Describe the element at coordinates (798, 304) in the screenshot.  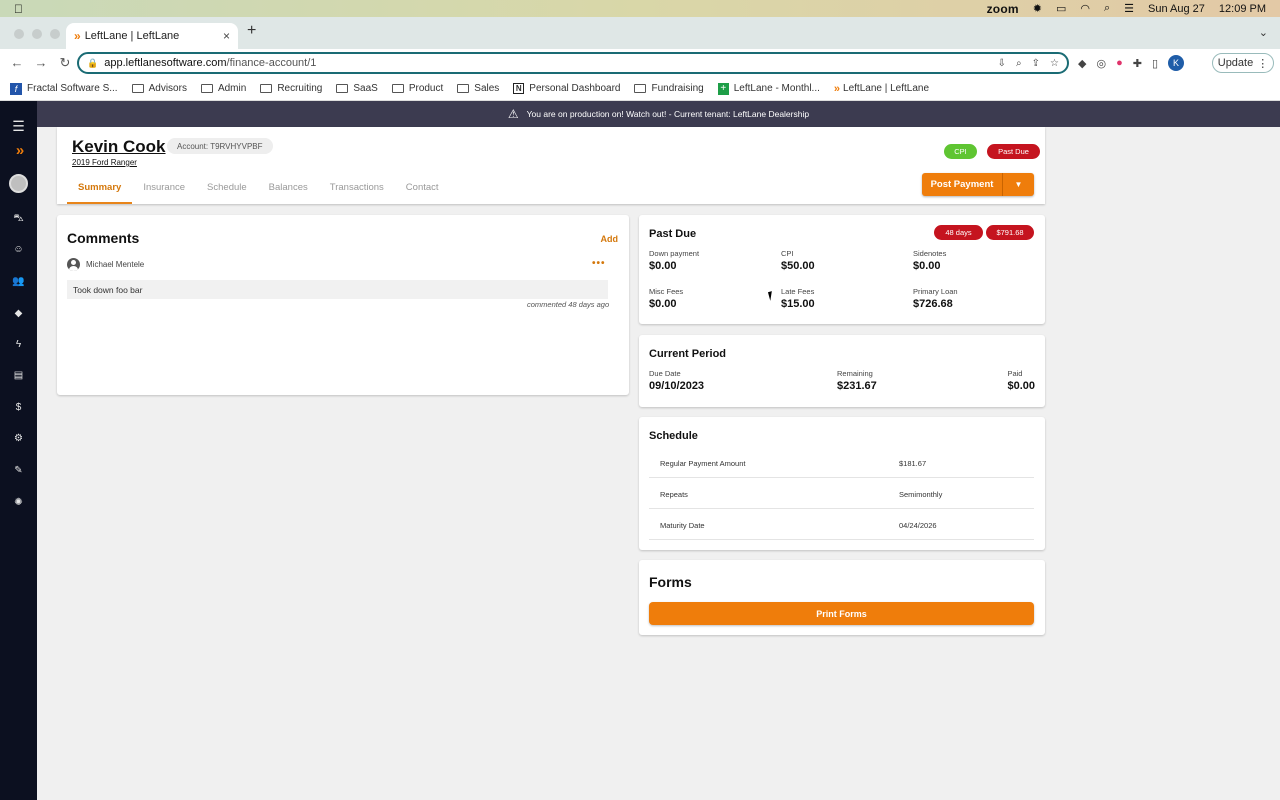
I see `stat-value: $15.00` at that location.